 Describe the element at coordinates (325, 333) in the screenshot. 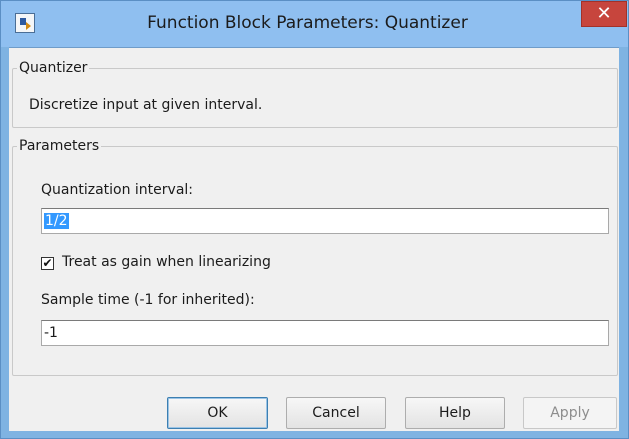

I see `sample-time-input: -1` at that location.